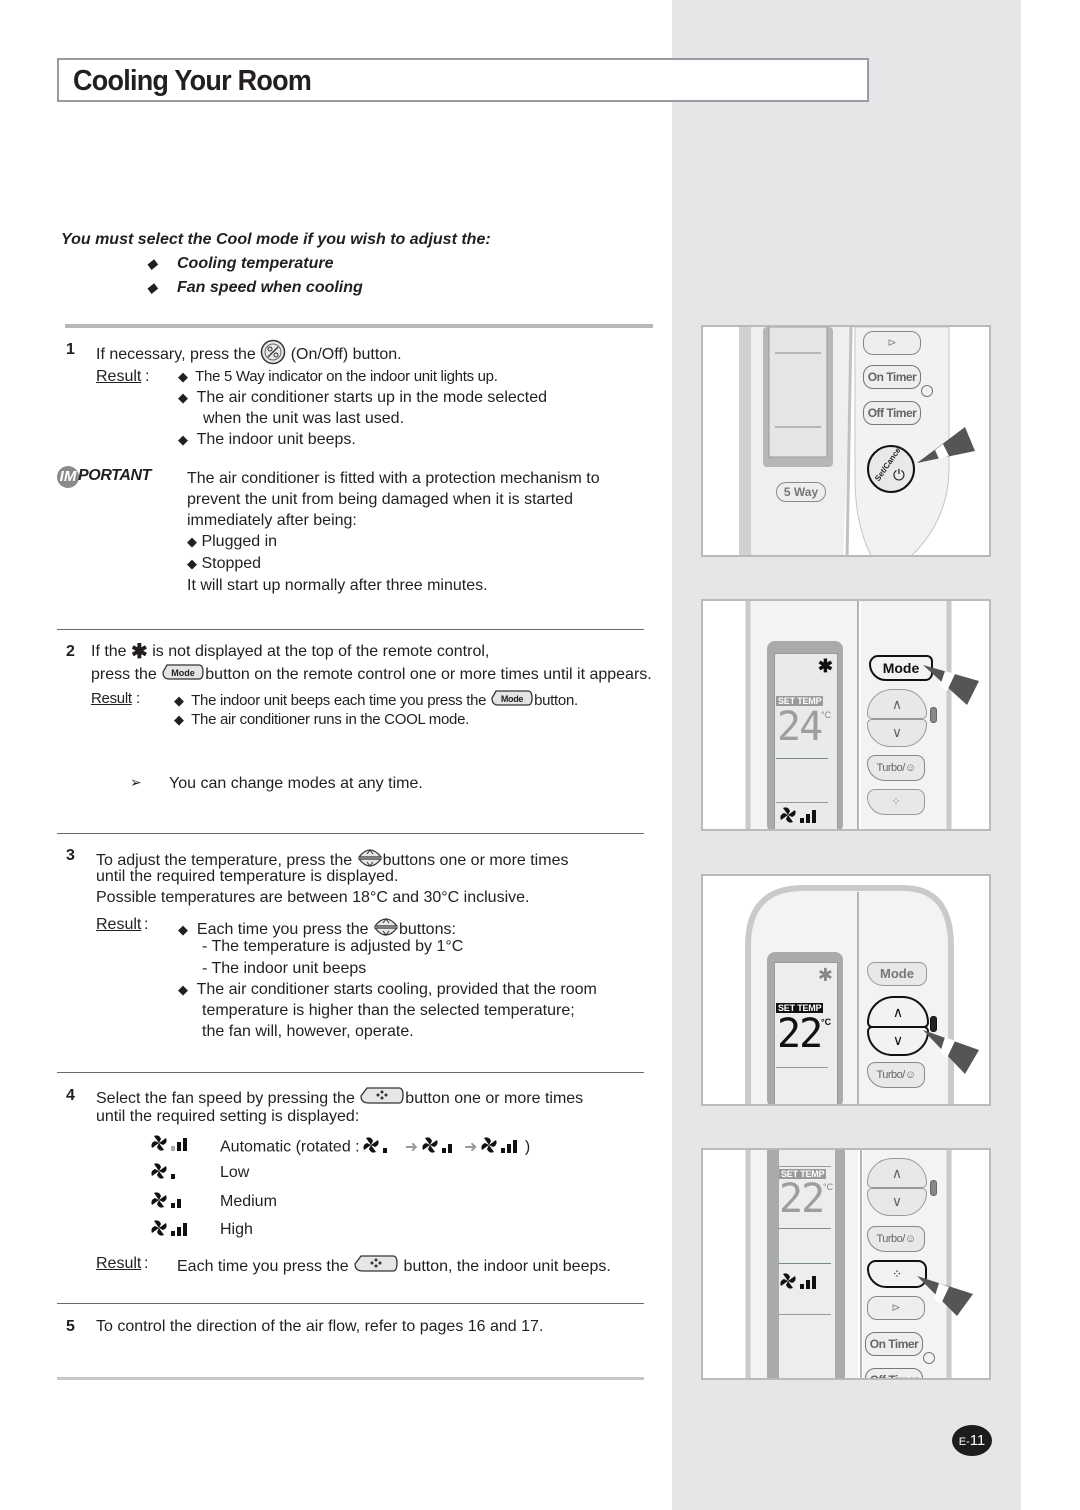 This screenshot has height=1510, width=1080. What do you see at coordinates (70, 651) in the screenshot?
I see `step-number: 2` at bounding box center [70, 651].